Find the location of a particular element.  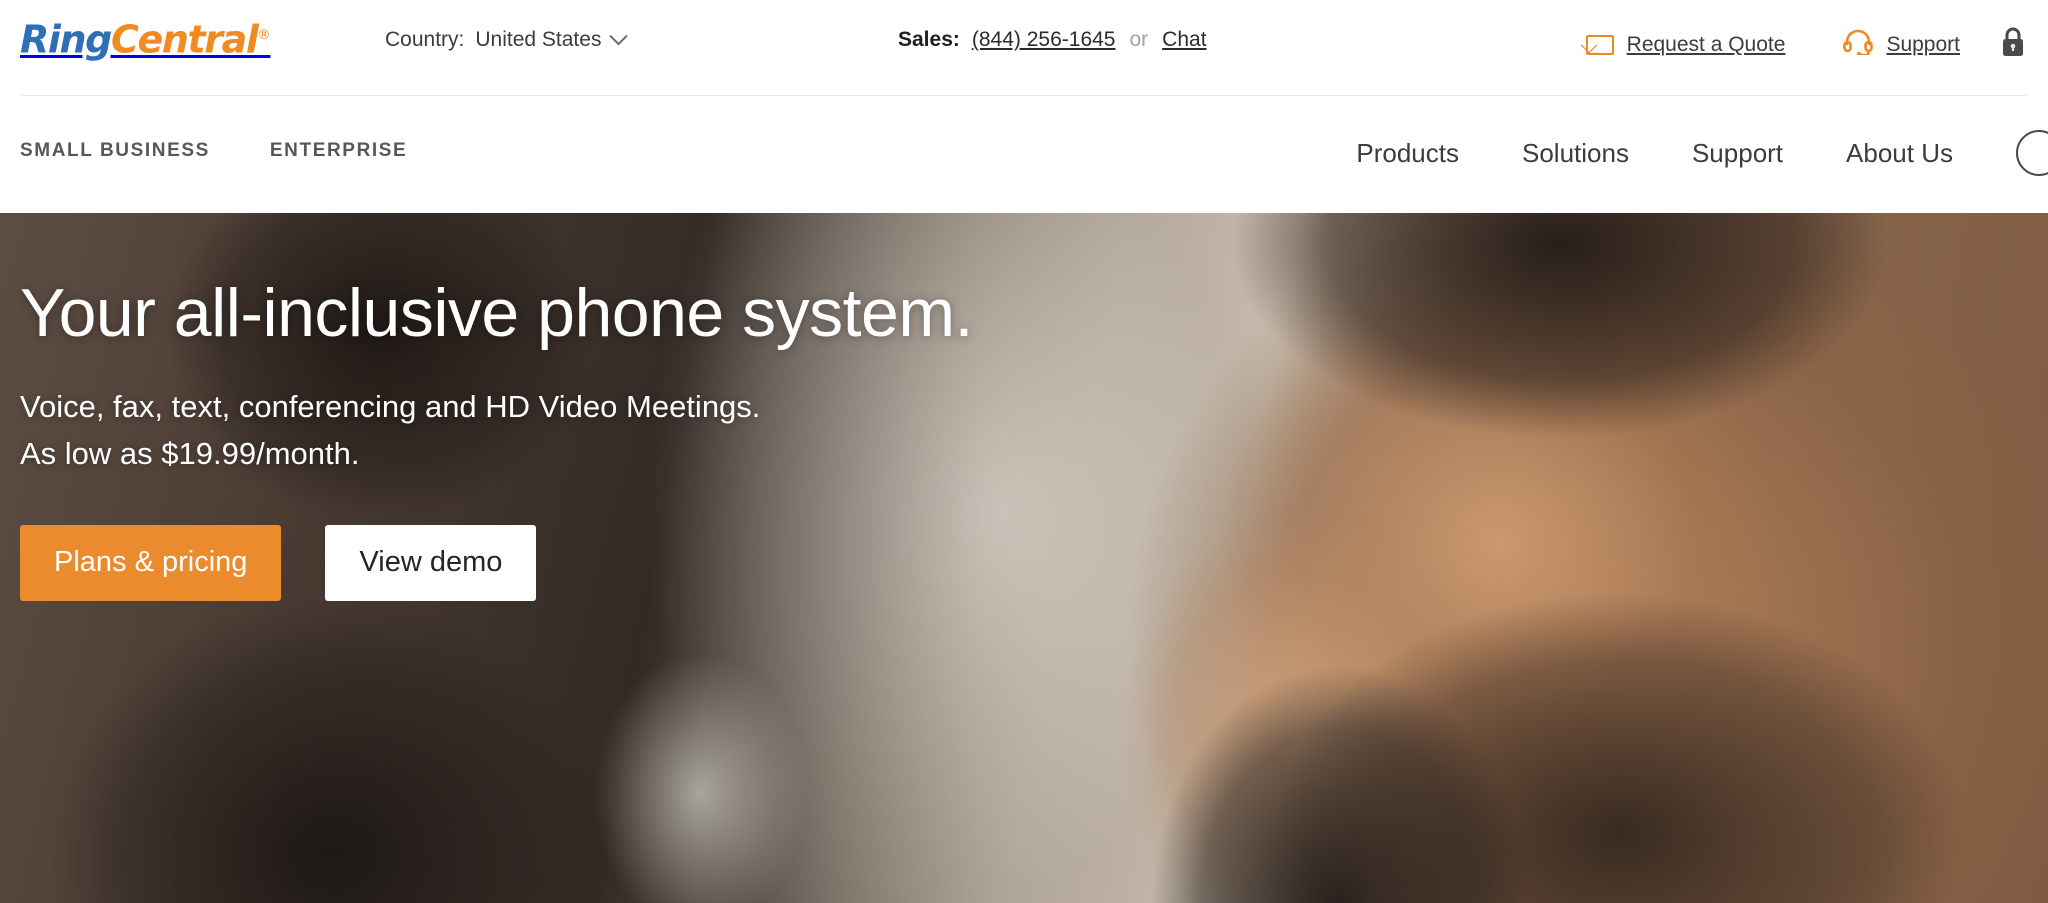

logo-ring-text: Ring is located at coordinates (66, 39).